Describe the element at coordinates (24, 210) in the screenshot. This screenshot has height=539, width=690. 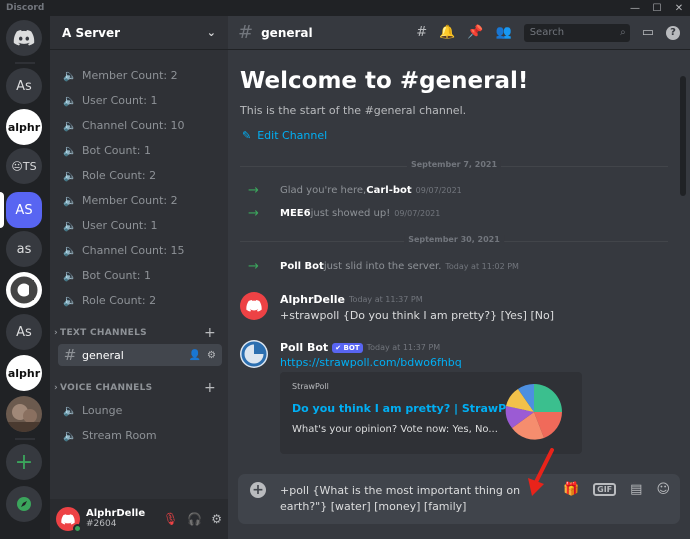
I see `server-as-active: AS` at that location.